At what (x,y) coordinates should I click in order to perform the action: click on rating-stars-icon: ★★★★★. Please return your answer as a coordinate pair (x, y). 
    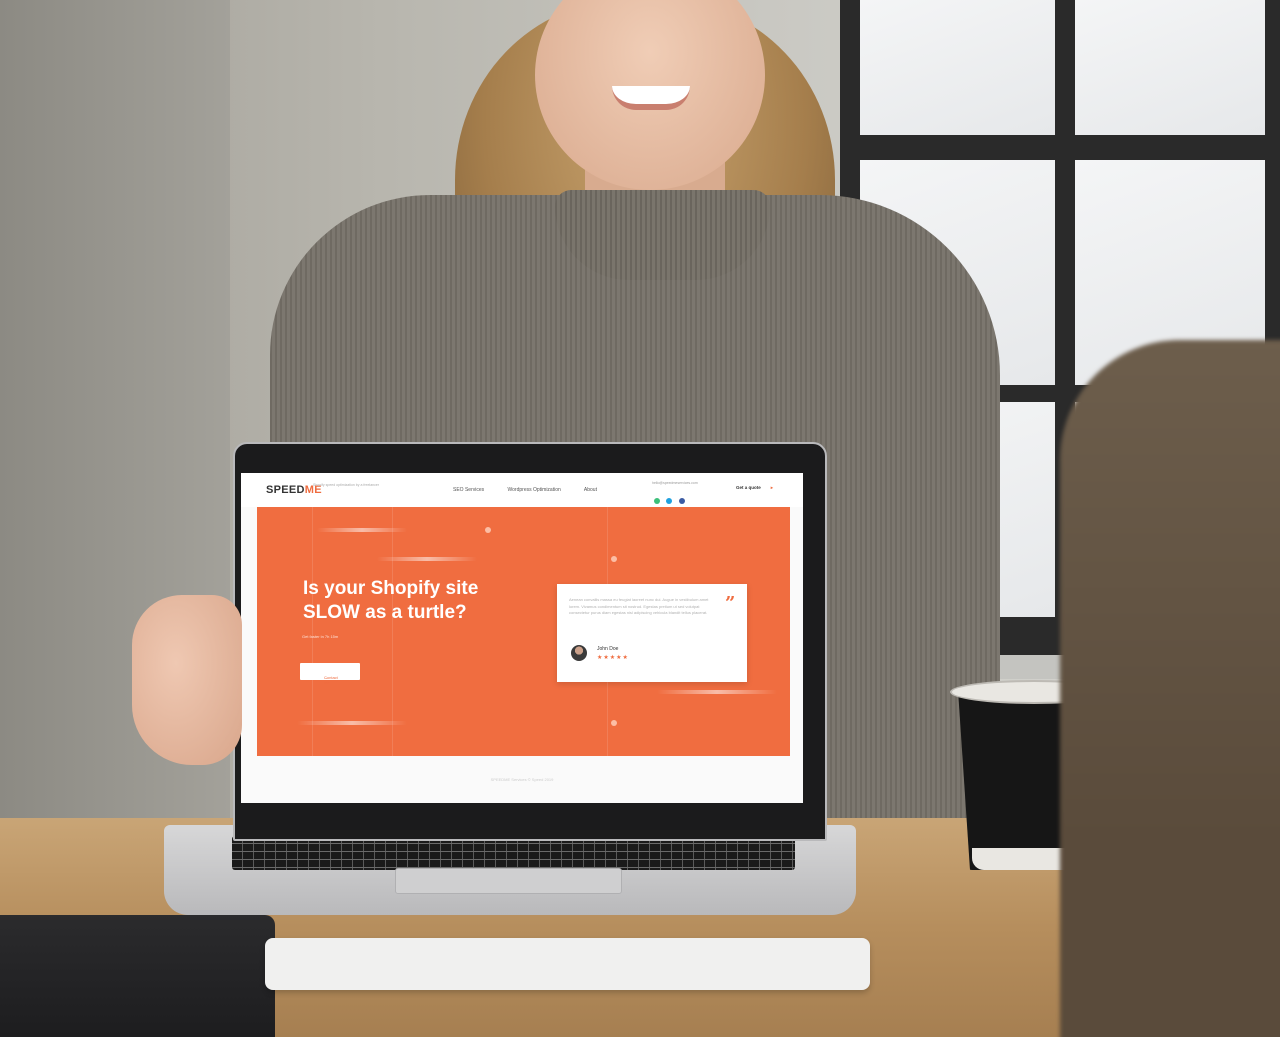
    Looking at the image, I should click on (613, 658).